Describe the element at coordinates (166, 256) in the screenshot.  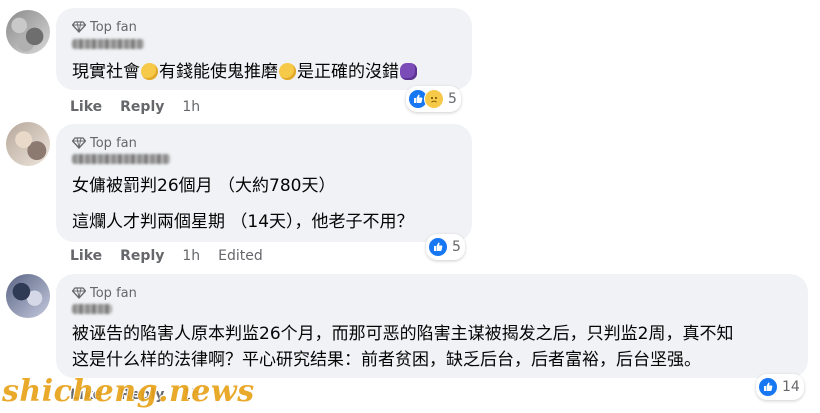
I see `comment-actions: Like Reply 1h Edited` at that location.